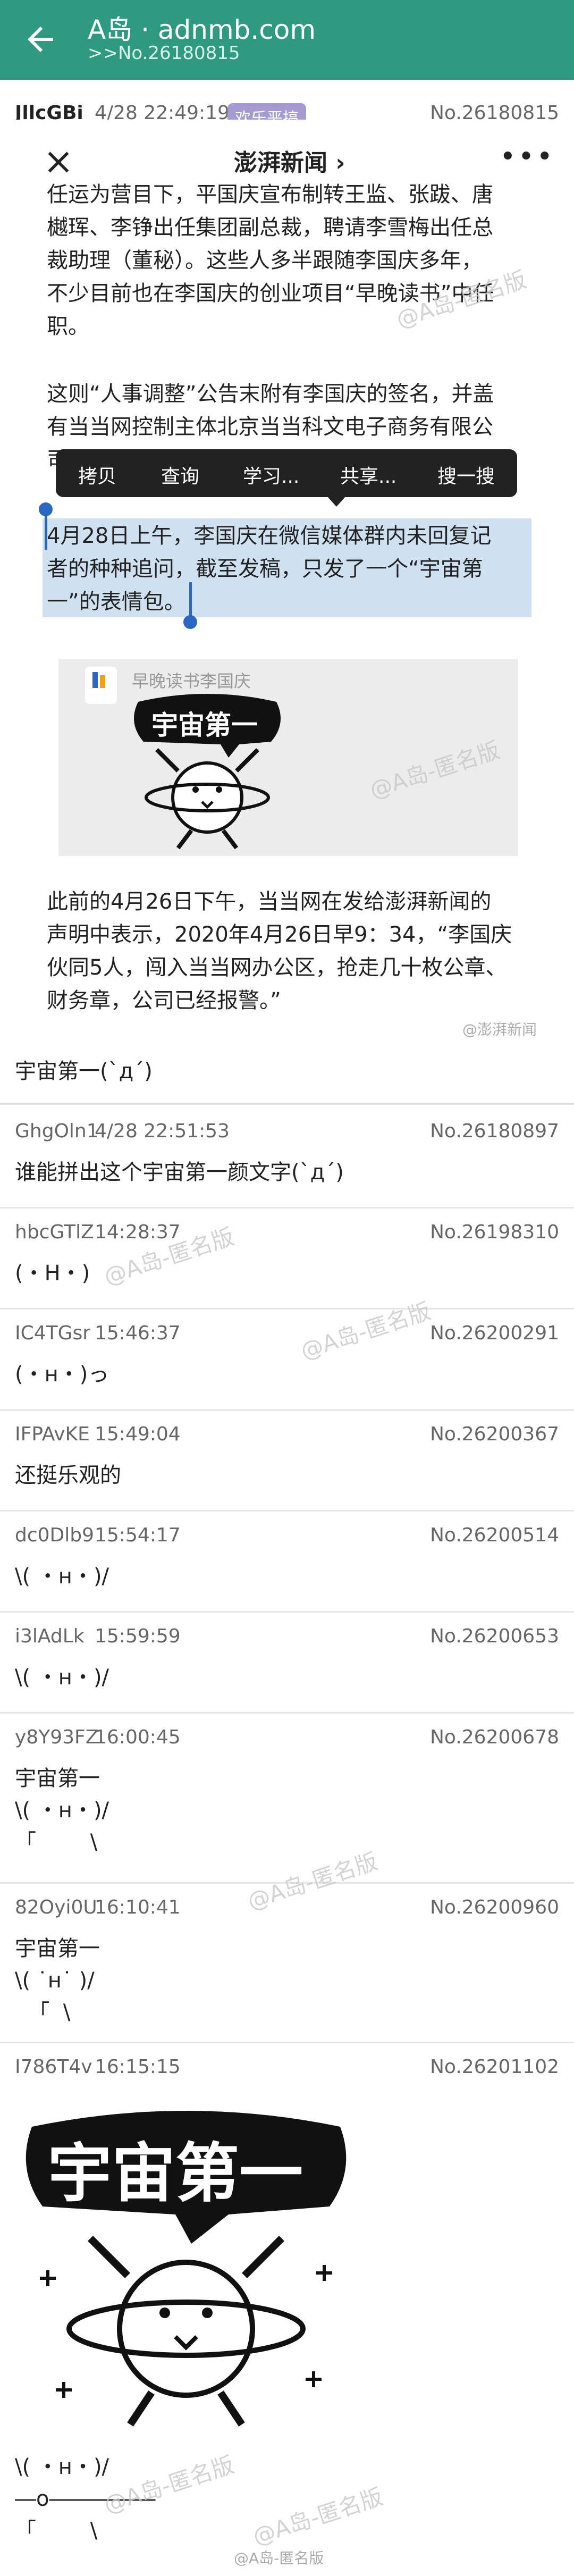  Describe the element at coordinates (289, 163) in the screenshot. I see `news-app-title: 澎湃新闻 ›` at that location.